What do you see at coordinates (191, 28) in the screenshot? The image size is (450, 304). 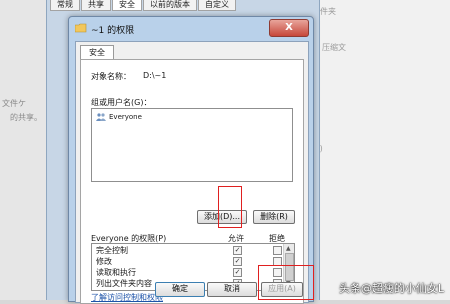 I see `title-bar: ~1 的权限 X` at bounding box center [191, 28].